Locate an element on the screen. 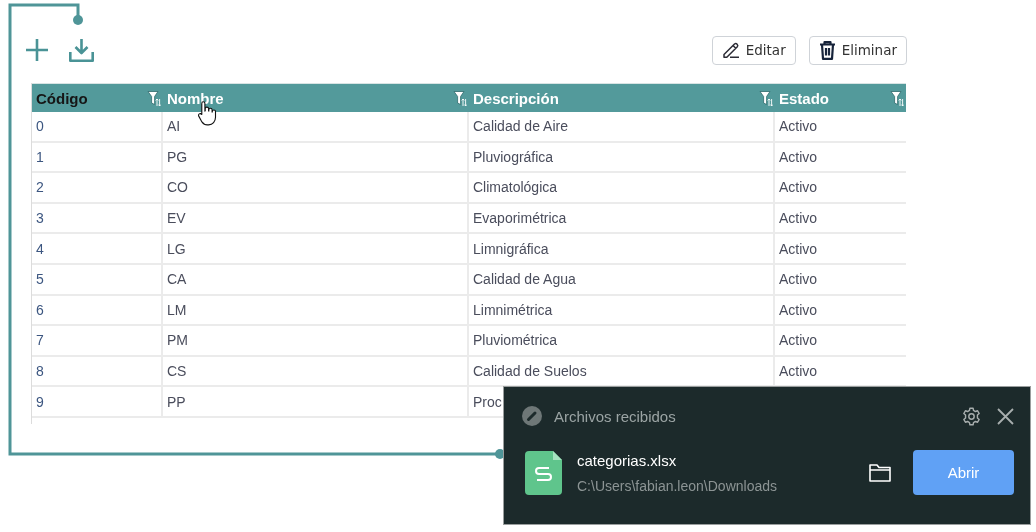  code-cell: 7 is located at coordinates (97, 340).